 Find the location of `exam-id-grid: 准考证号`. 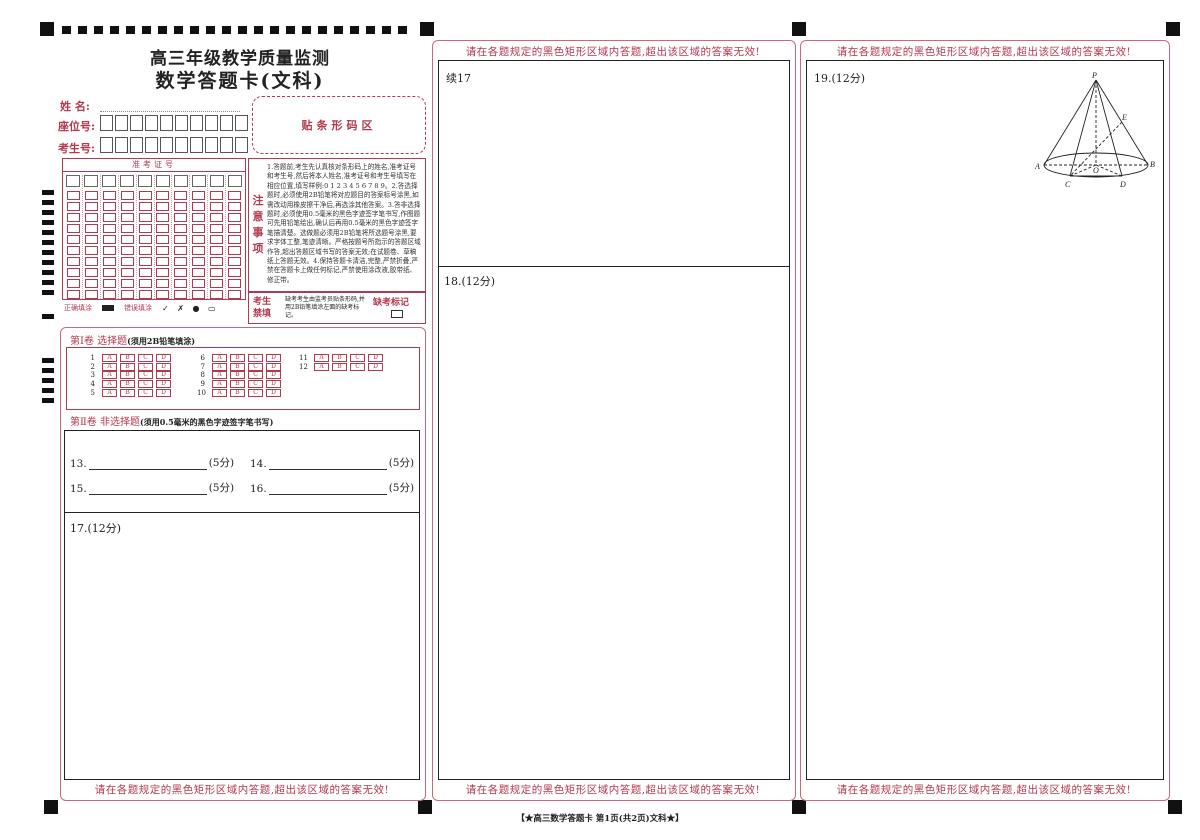

exam-id-grid: 准考证号 is located at coordinates (154, 229).